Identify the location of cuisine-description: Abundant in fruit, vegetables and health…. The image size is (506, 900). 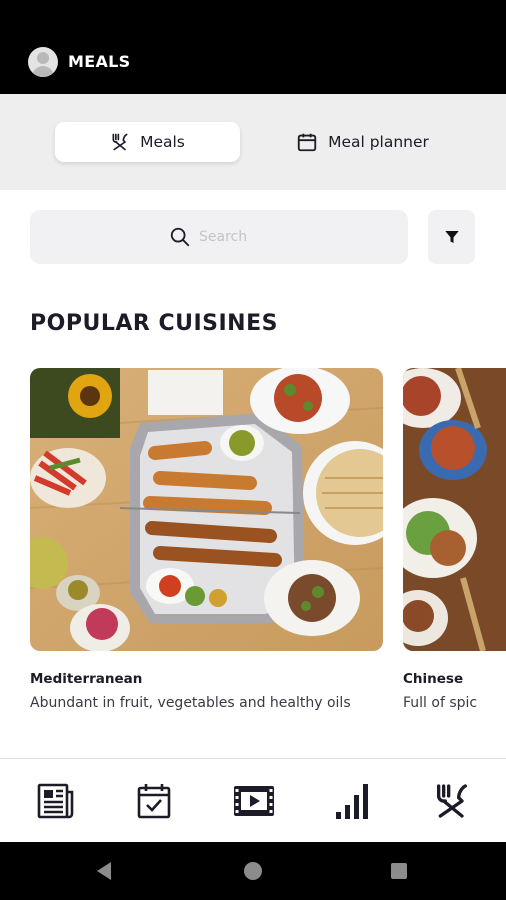
(190, 703).